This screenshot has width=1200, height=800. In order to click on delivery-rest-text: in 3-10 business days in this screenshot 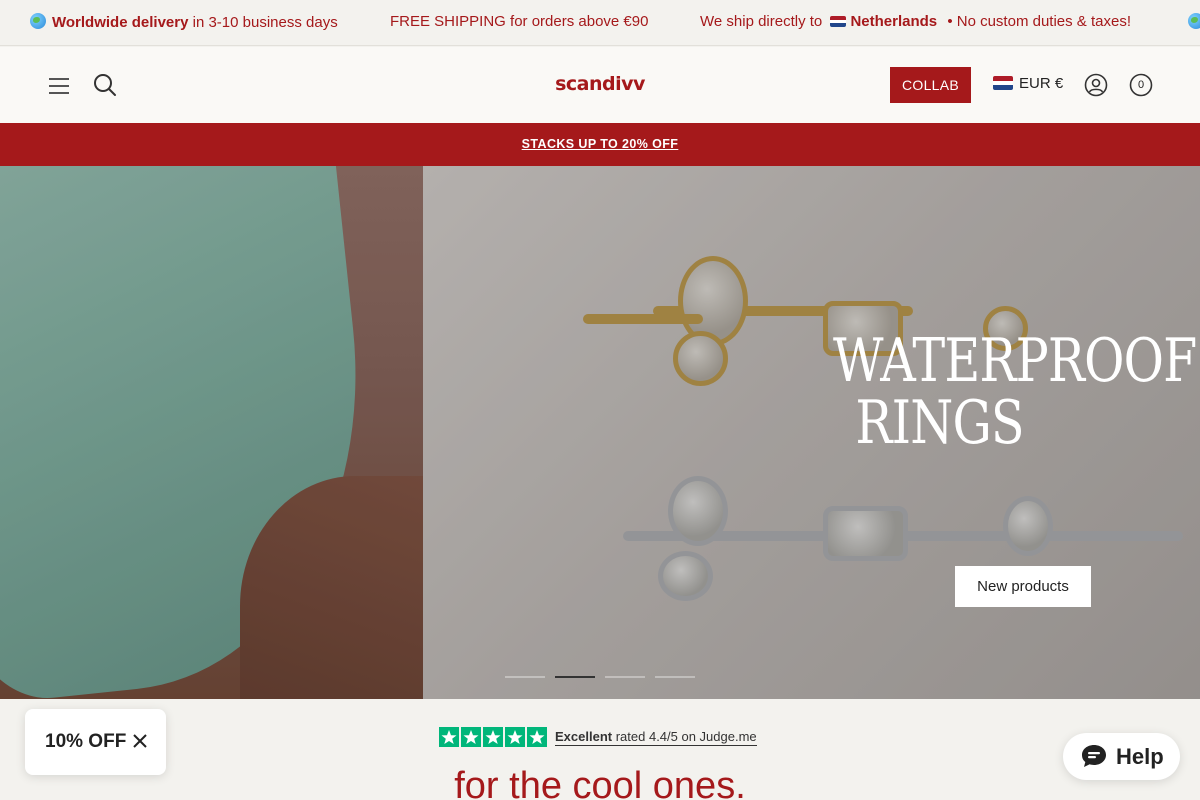, I will do `click(263, 22)`.